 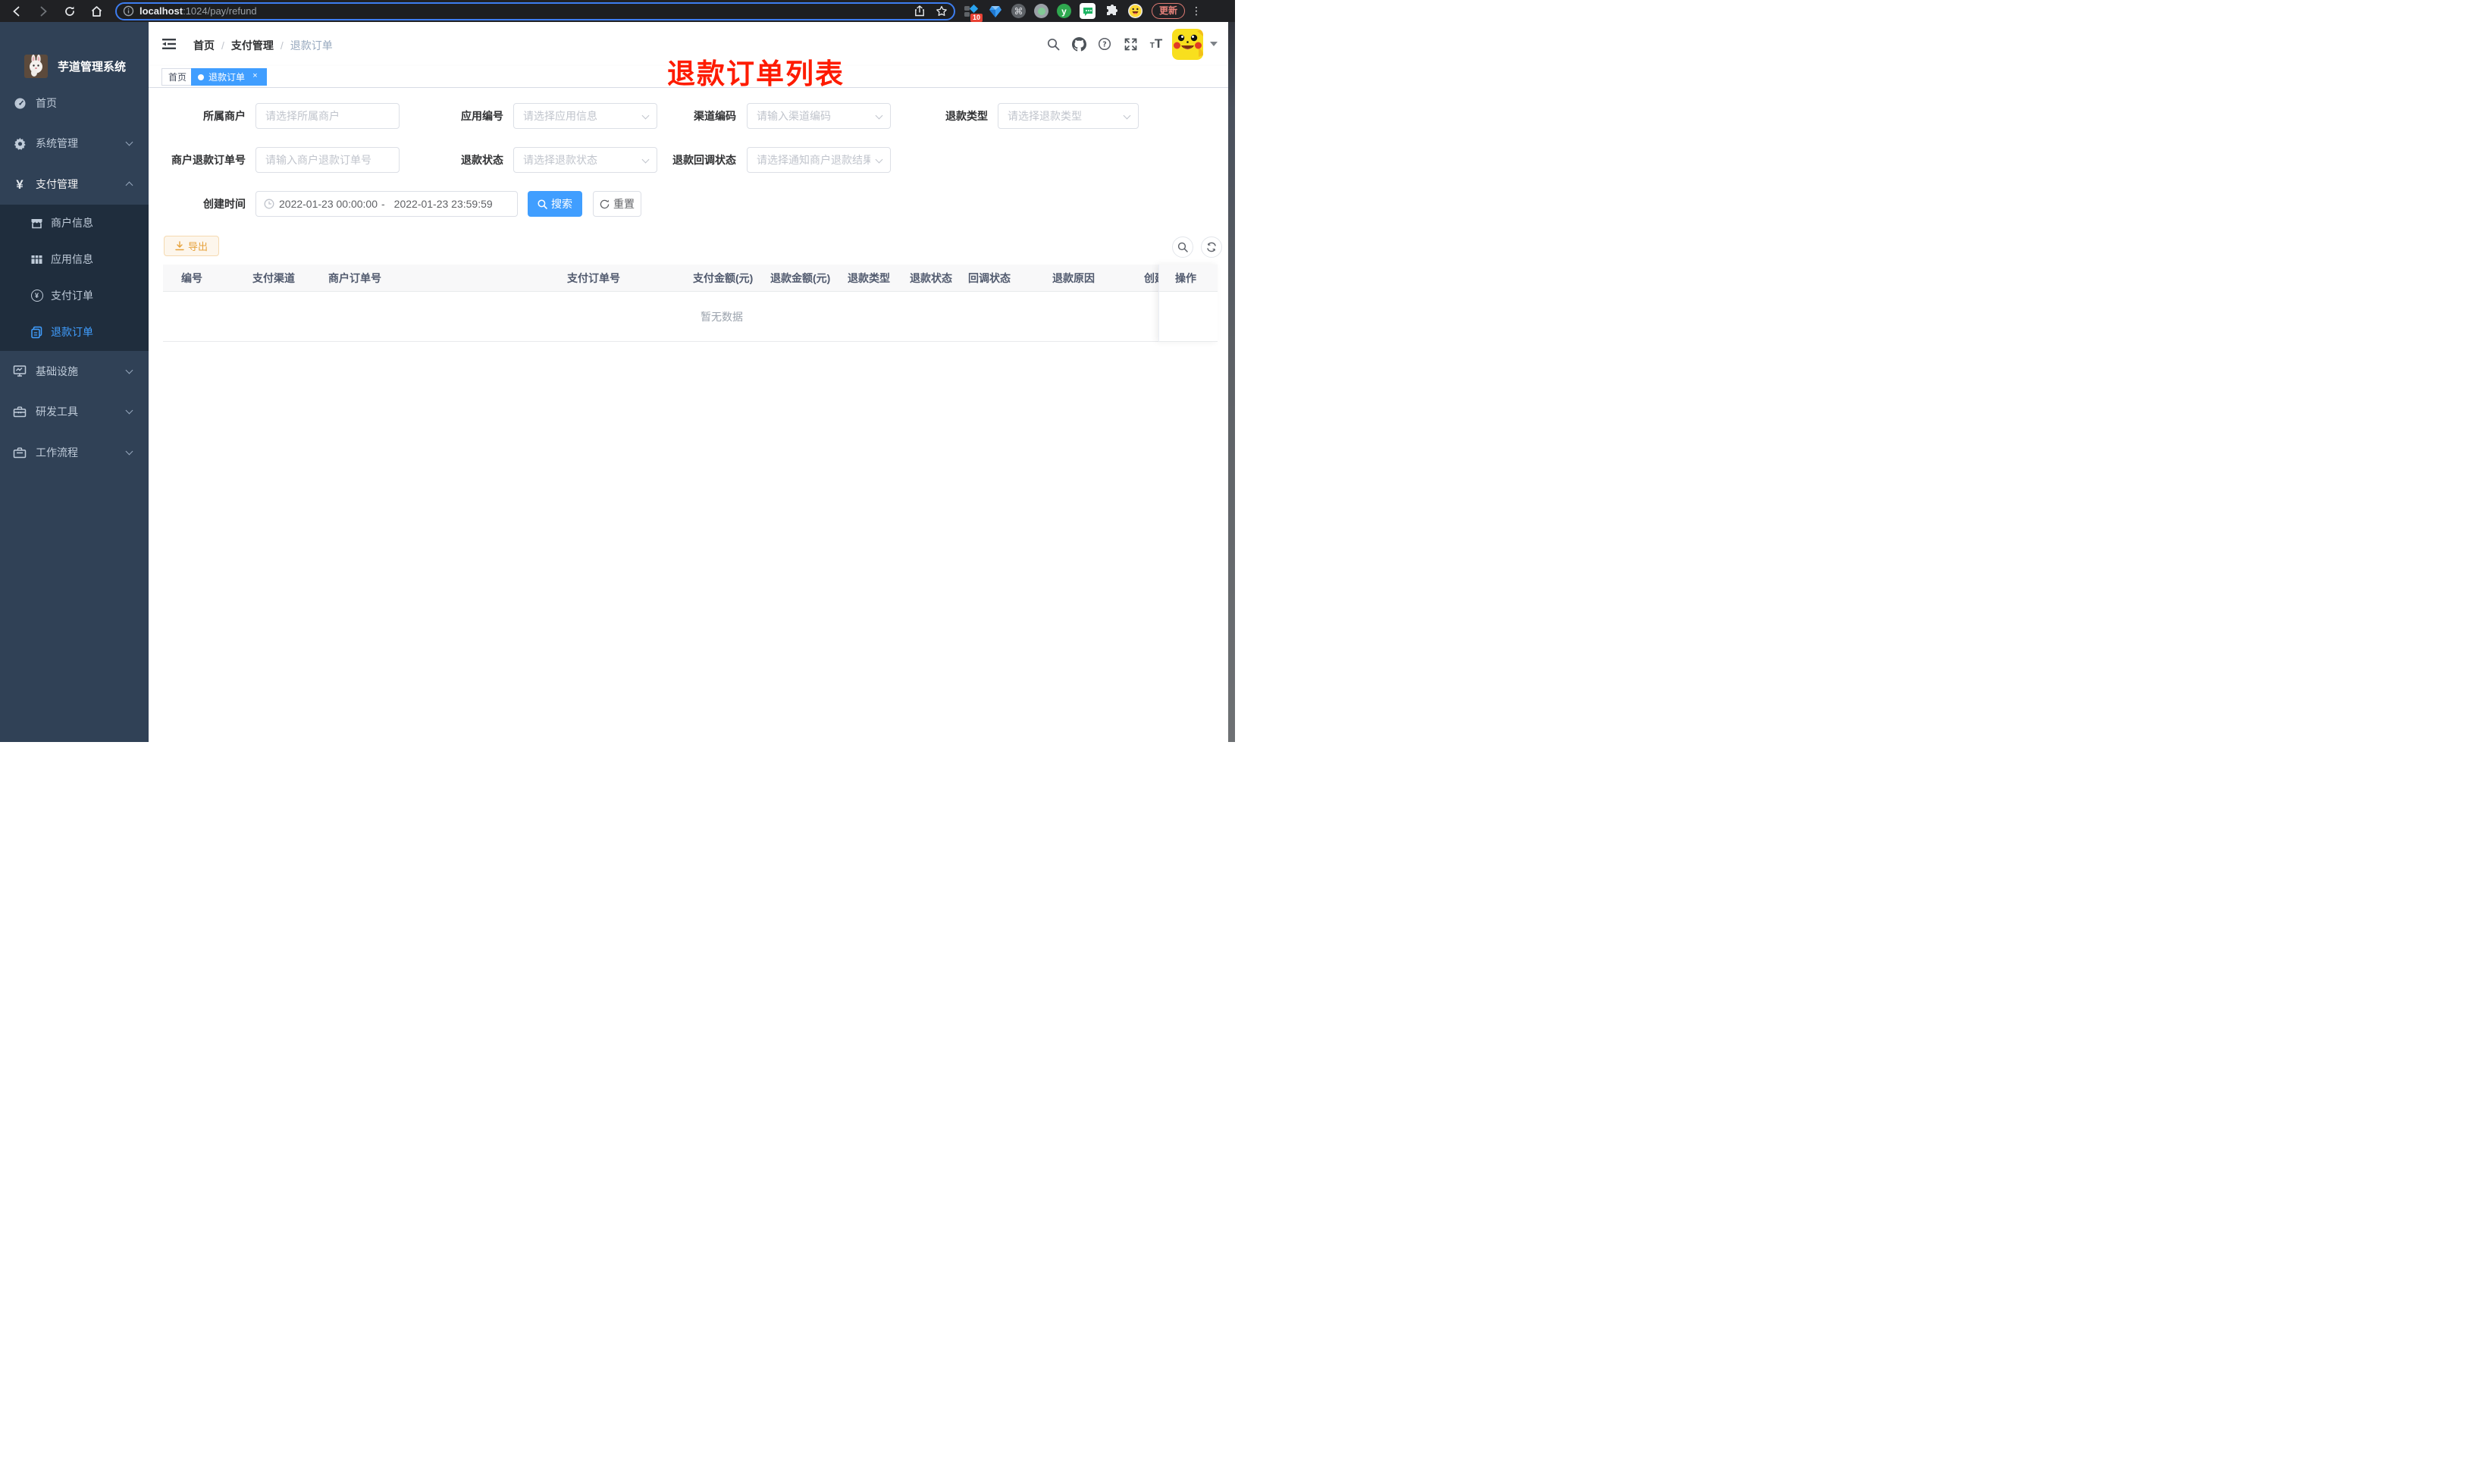 I want to click on profile-avatar-icon, so click(x=1135, y=11).